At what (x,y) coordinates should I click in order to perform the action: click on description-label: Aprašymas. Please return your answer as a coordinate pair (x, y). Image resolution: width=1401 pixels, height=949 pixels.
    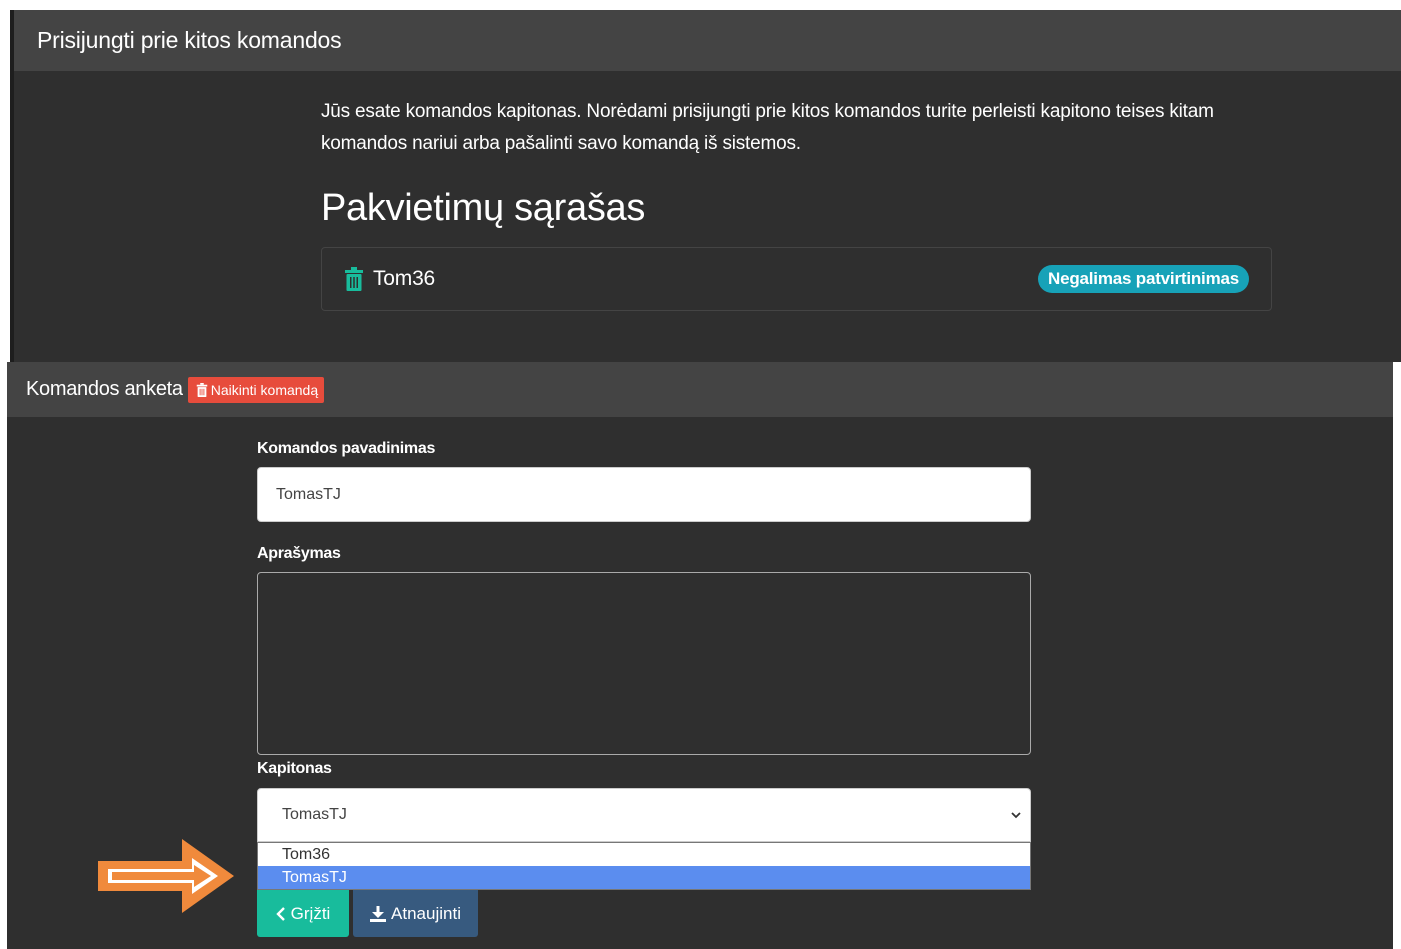
    Looking at the image, I should click on (299, 553).